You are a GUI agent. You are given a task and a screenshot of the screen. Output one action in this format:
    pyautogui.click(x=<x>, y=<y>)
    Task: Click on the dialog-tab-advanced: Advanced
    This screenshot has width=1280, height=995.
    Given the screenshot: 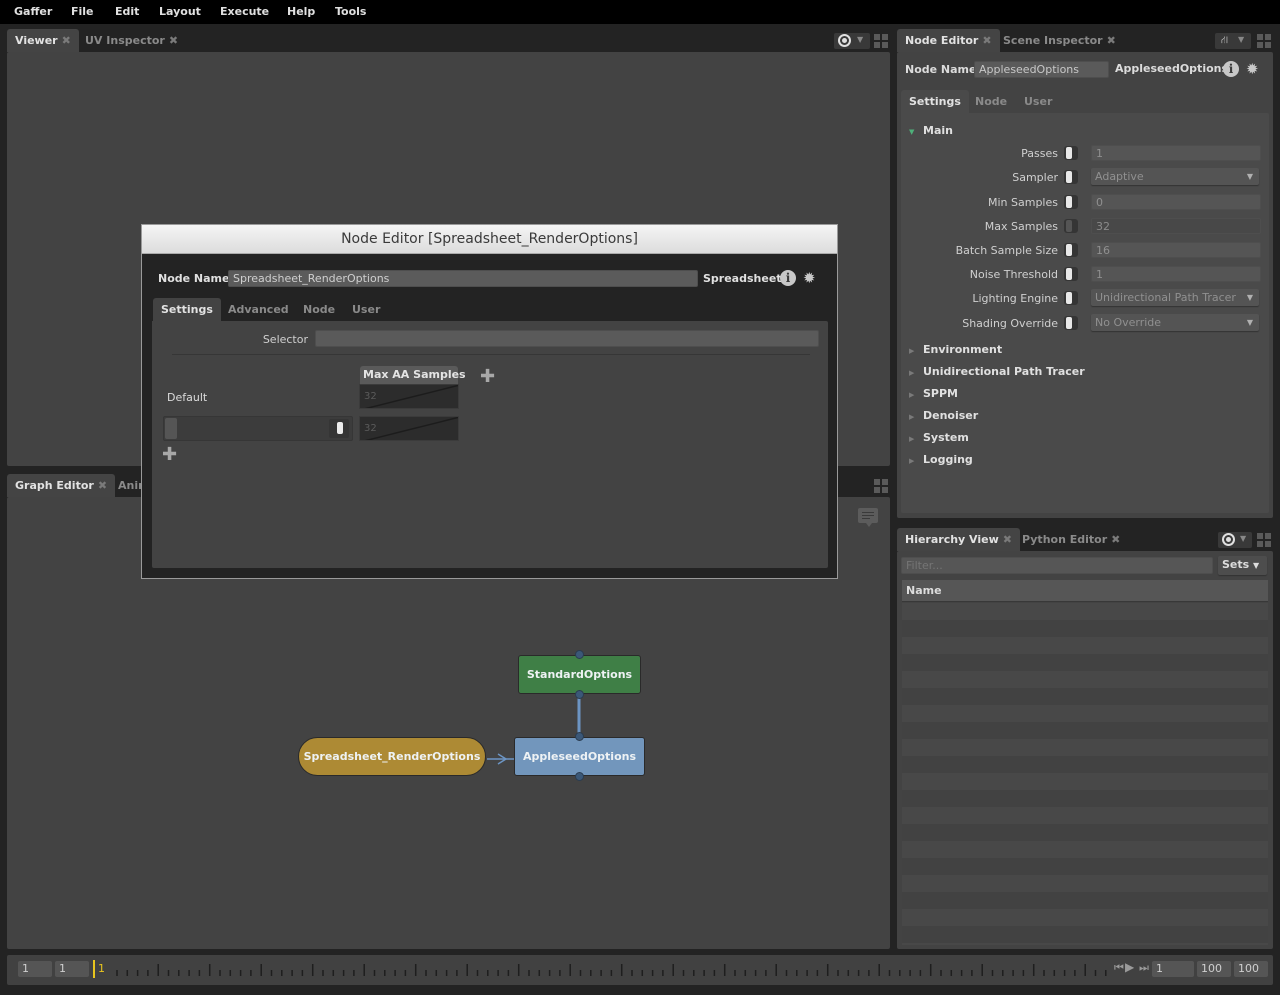 What is the action you would take?
    pyautogui.click(x=258, y=309)
    